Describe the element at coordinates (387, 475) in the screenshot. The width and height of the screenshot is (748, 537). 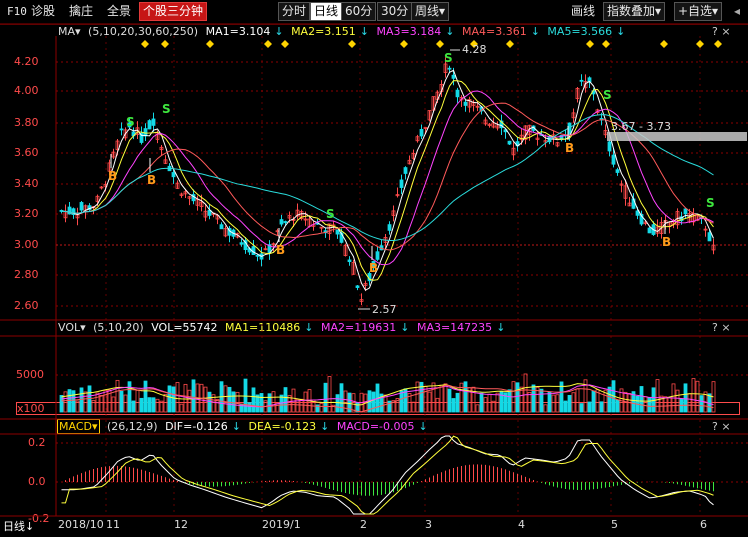
I see `dea-line` at that location.